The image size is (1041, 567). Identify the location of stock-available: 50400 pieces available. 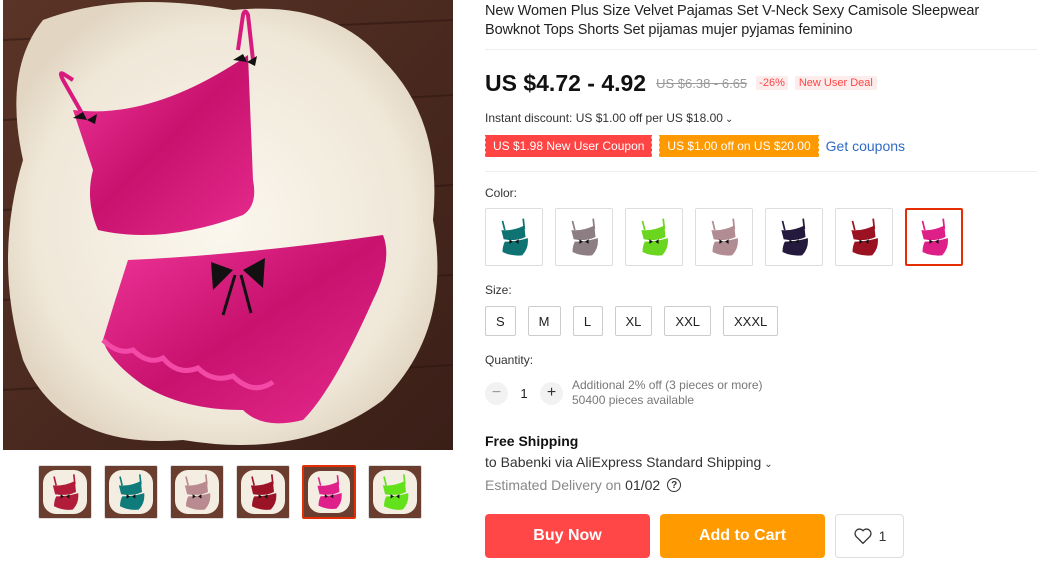
(633, 400).